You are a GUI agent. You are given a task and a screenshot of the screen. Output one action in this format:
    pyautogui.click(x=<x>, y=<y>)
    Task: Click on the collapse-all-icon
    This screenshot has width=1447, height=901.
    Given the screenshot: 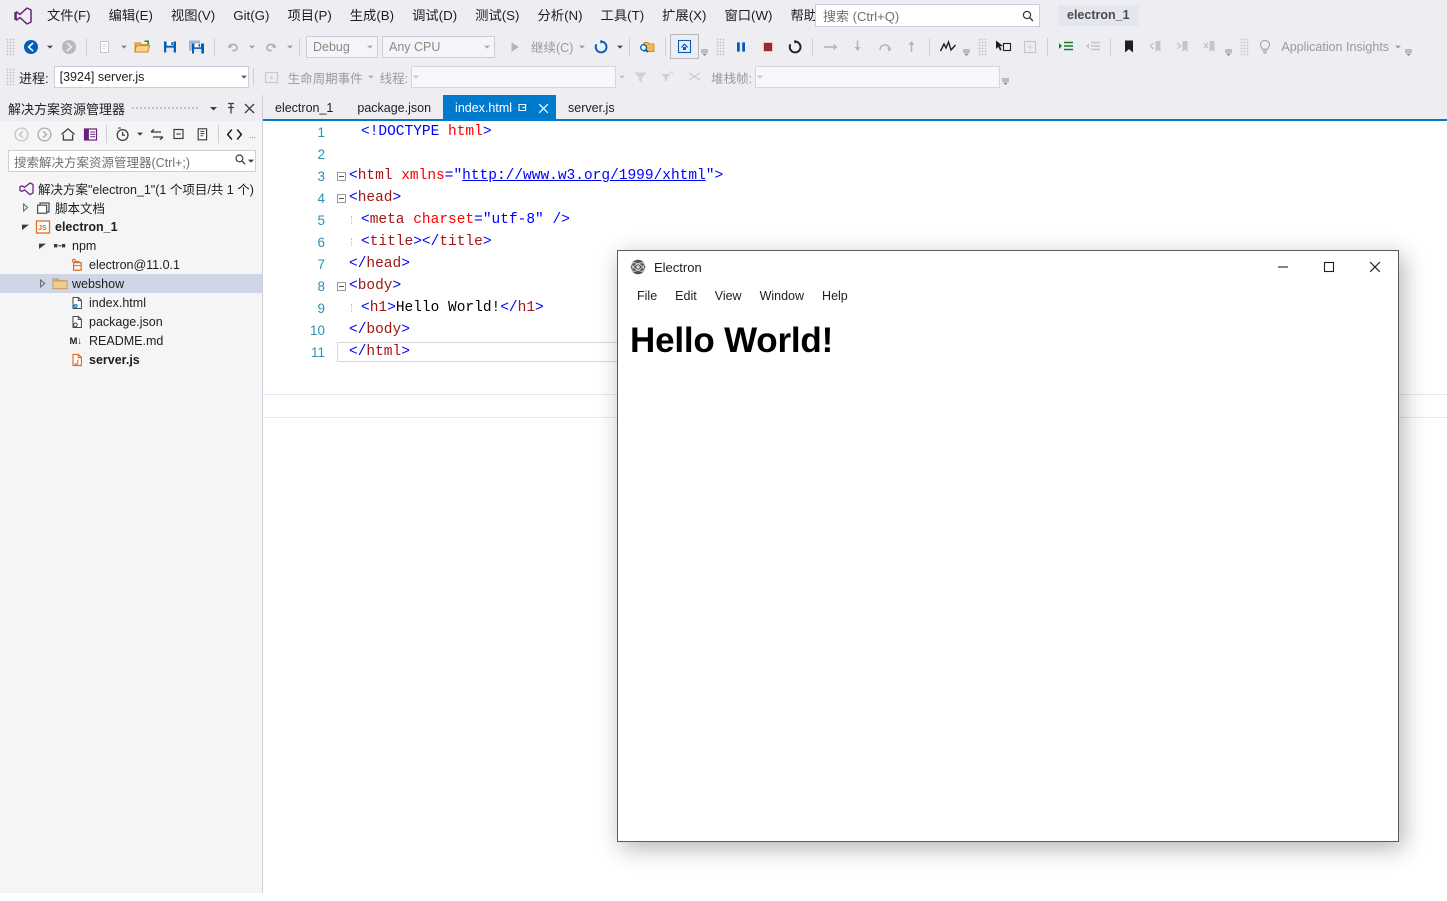 What is the action you would take?
    pyautogui.click(x=179, y=134)
    